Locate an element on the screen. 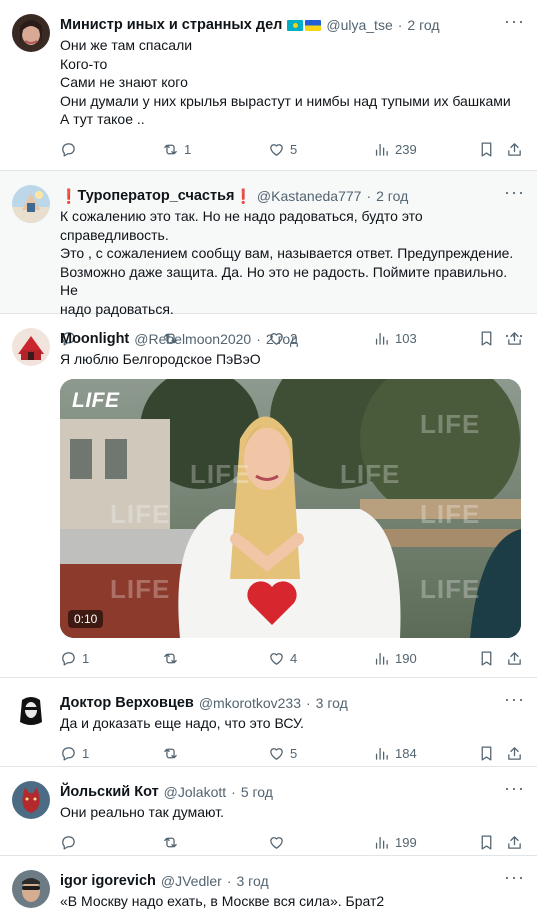 Image resolution: width=545 pixels, height=912 pixels. author-handle: @Kastaneda777 is located at coordinates (309, 196).